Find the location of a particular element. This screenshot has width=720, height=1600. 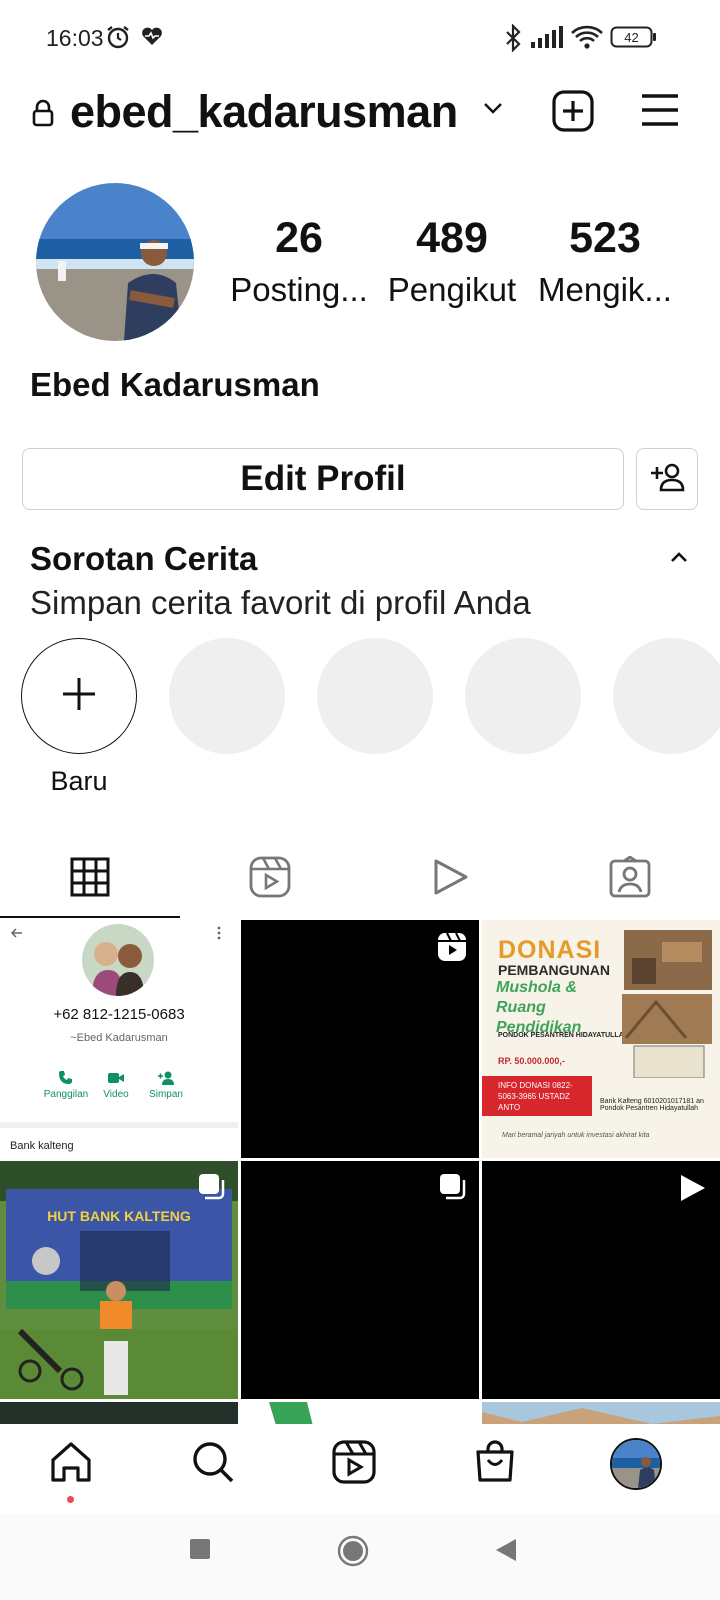

post-thumbnail-golf: HUT BANK KALTENG is located at coordinates (119, 1280).